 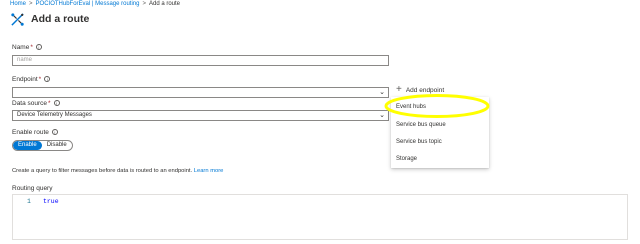 I want to click on line-number: 1, so click(x=29, y=201).